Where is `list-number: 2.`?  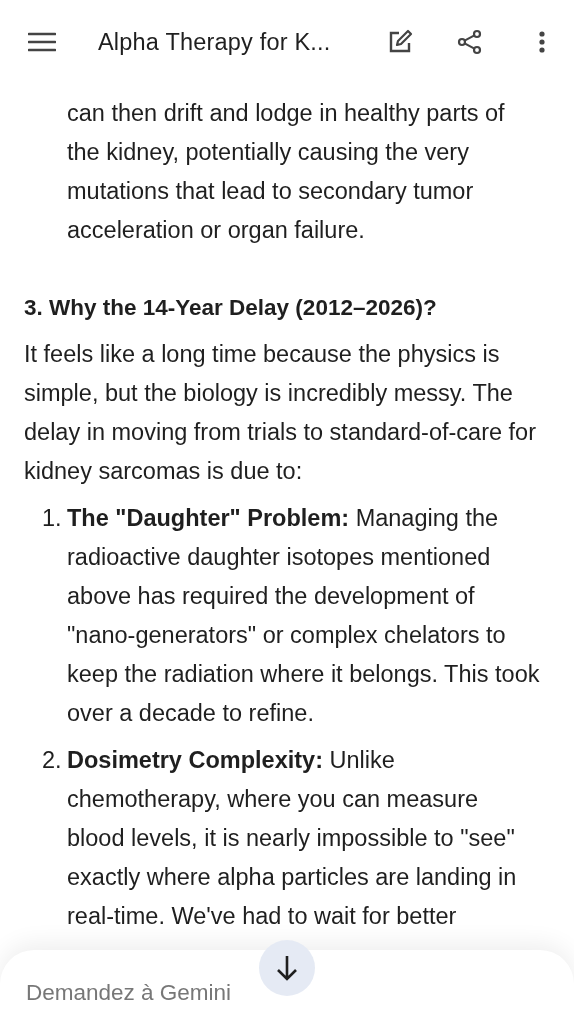 list-number: 2. is located at coordinates (52, 760).